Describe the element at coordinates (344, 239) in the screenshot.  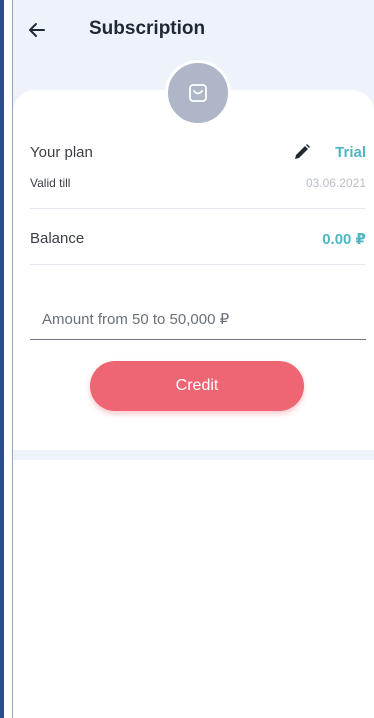
I see `balance-value: 0.00 ₽` at that location.